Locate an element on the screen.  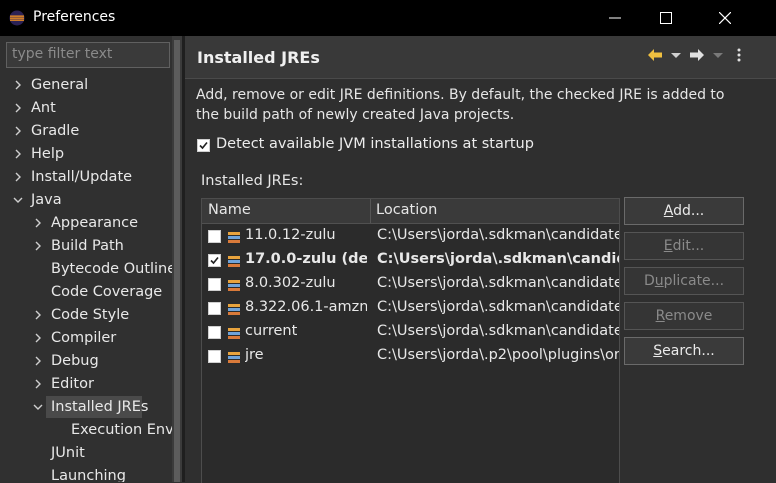
remove-button-label: Remove is located at coordinates (684, 316).